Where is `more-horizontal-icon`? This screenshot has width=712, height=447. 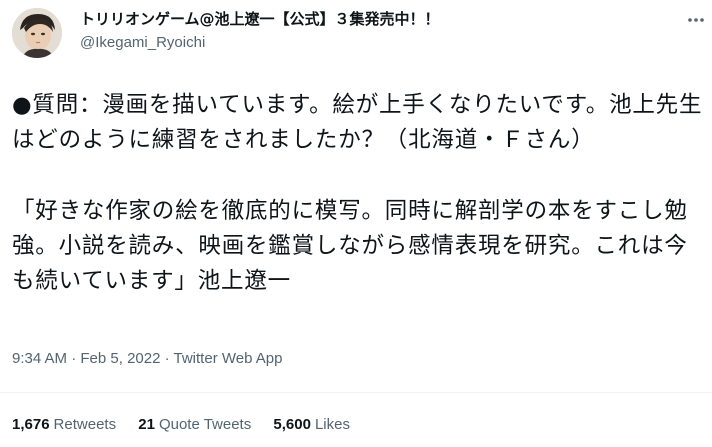
more-horizontal-icon is located at coordinates (696, 20).